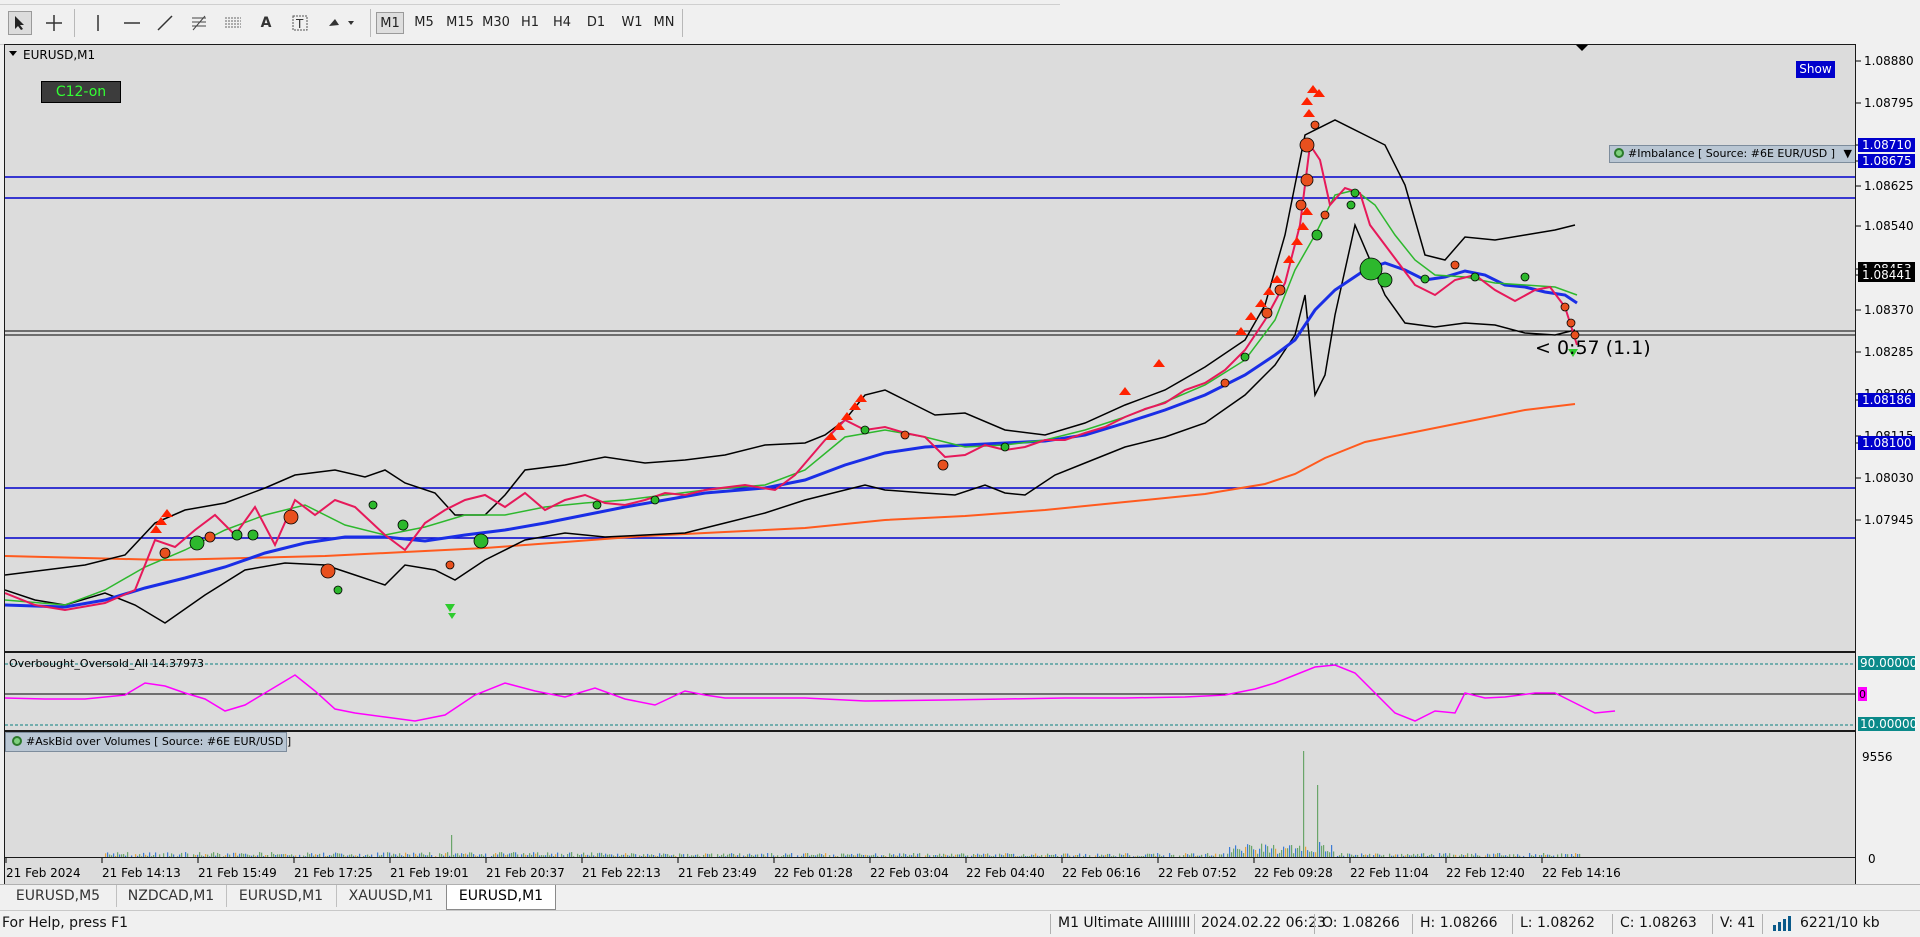 The height and width of the screenshot is (937, 1920). What do you see at coordinates (496, 23) in the screenshot?
I see `timeframe-m30: M30` at bounding box center [496, 23].